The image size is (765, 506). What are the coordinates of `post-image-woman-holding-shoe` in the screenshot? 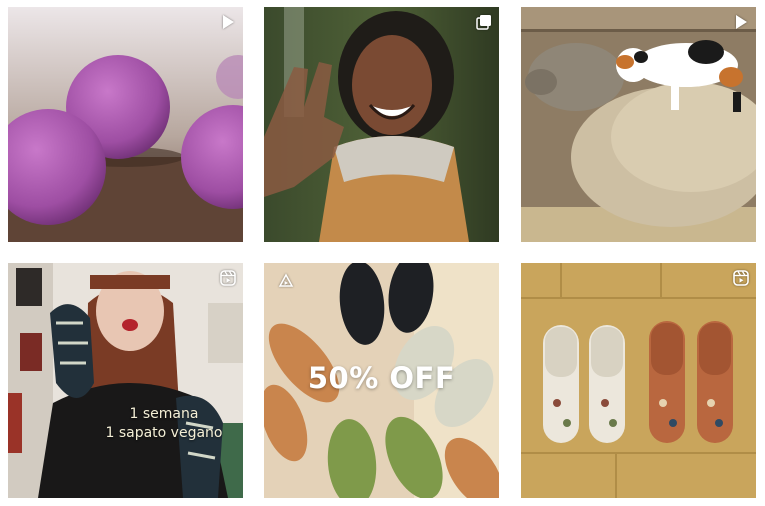 It's located at (125, 380).